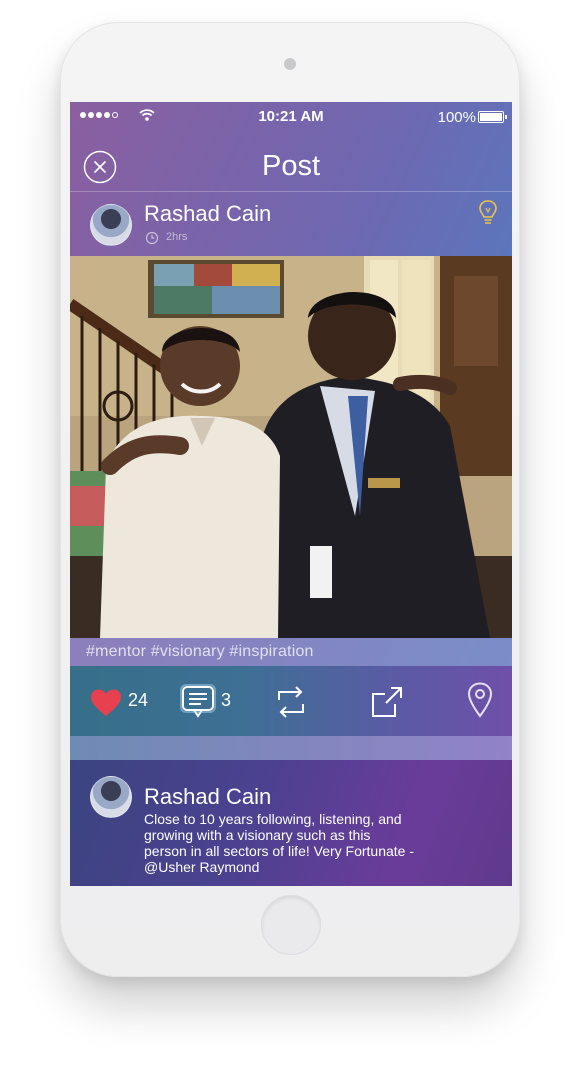  What do you see at coordinates (152, 238) in the screenshot?
I see `clock-icon` at bounding box center [152, 238].